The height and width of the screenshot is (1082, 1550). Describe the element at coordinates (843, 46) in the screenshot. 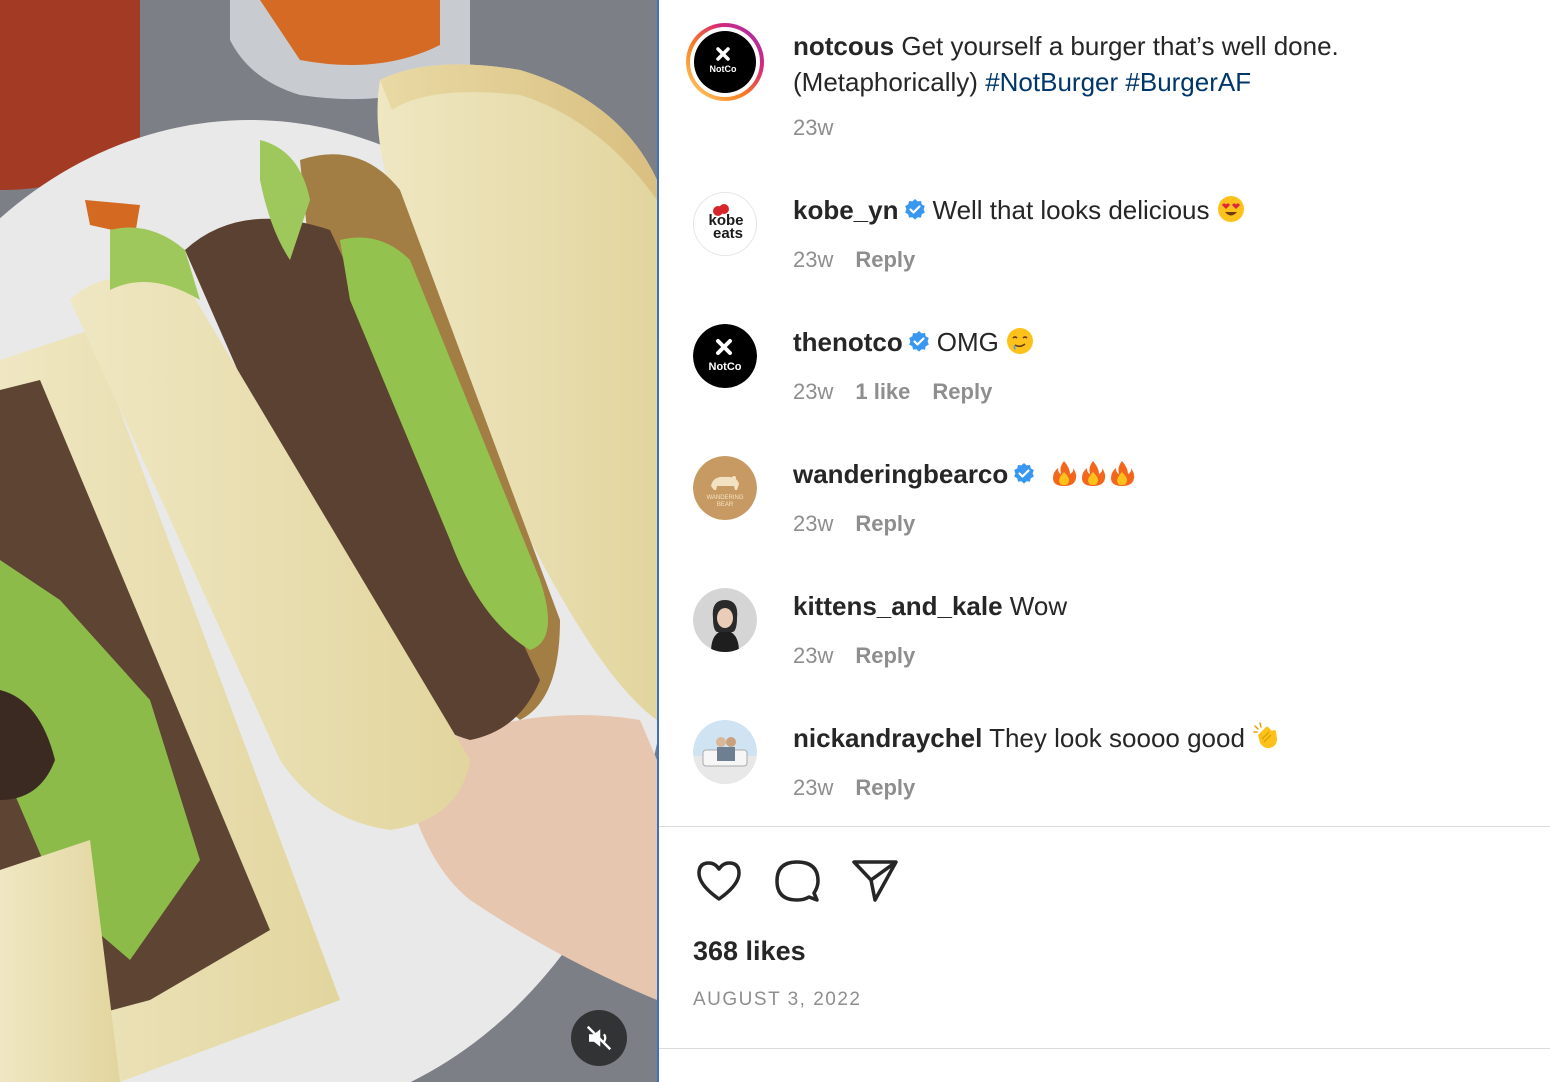

I see `author-username: notcous` at that location.